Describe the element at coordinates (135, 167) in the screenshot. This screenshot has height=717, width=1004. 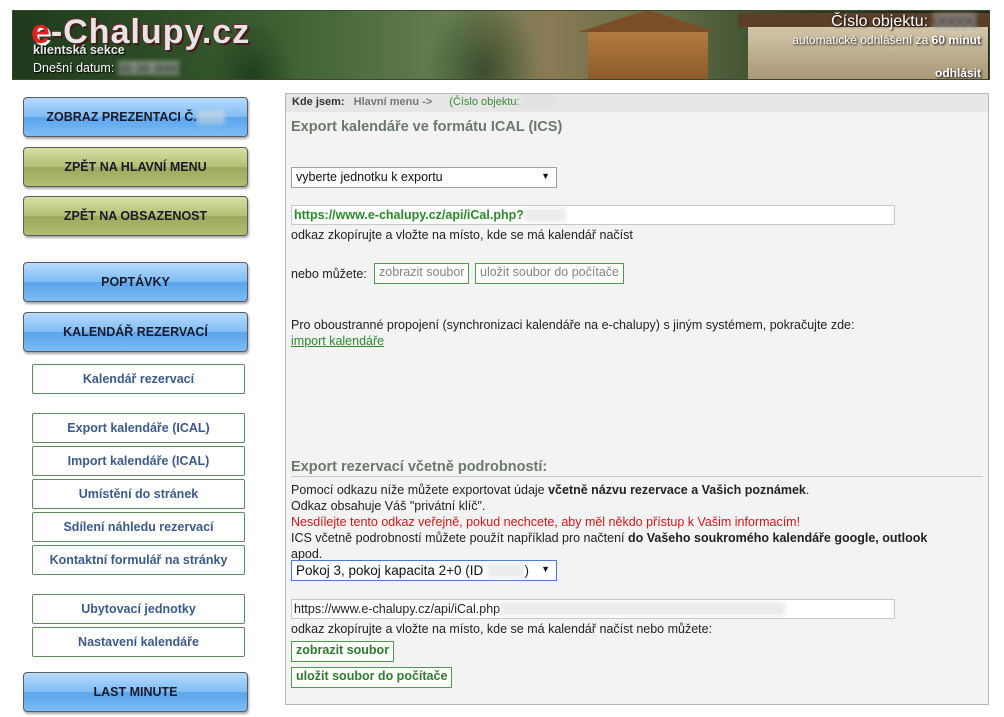
I see `back-to-main-menu-button: ZPĚT NA HLAVNÍ MENU` at that location.